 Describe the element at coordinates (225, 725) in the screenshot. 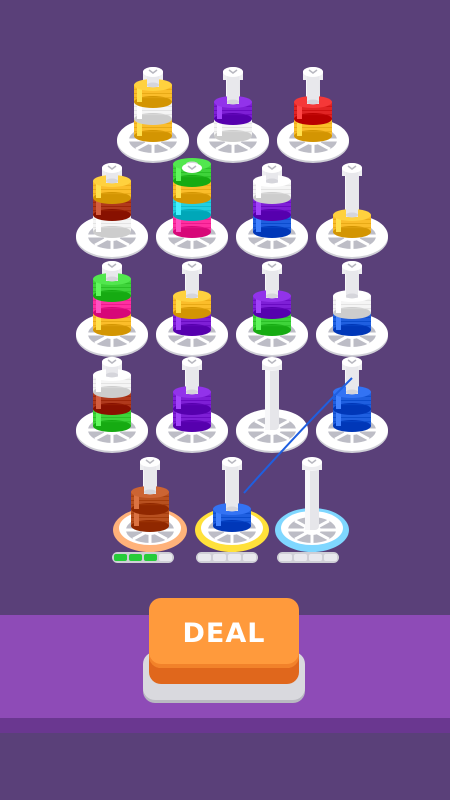

I see `bottom-strip-shadow` at that location.